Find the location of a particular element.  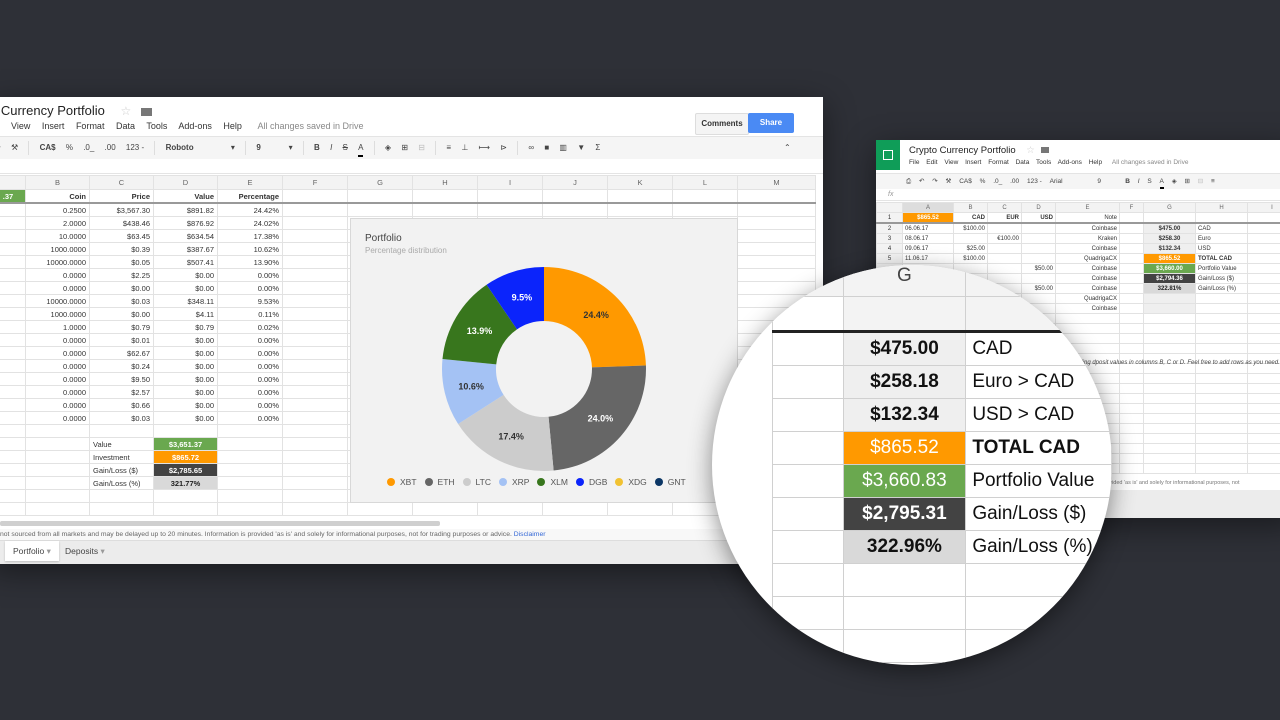

column-header: C is located at coordinates (1004, 207).